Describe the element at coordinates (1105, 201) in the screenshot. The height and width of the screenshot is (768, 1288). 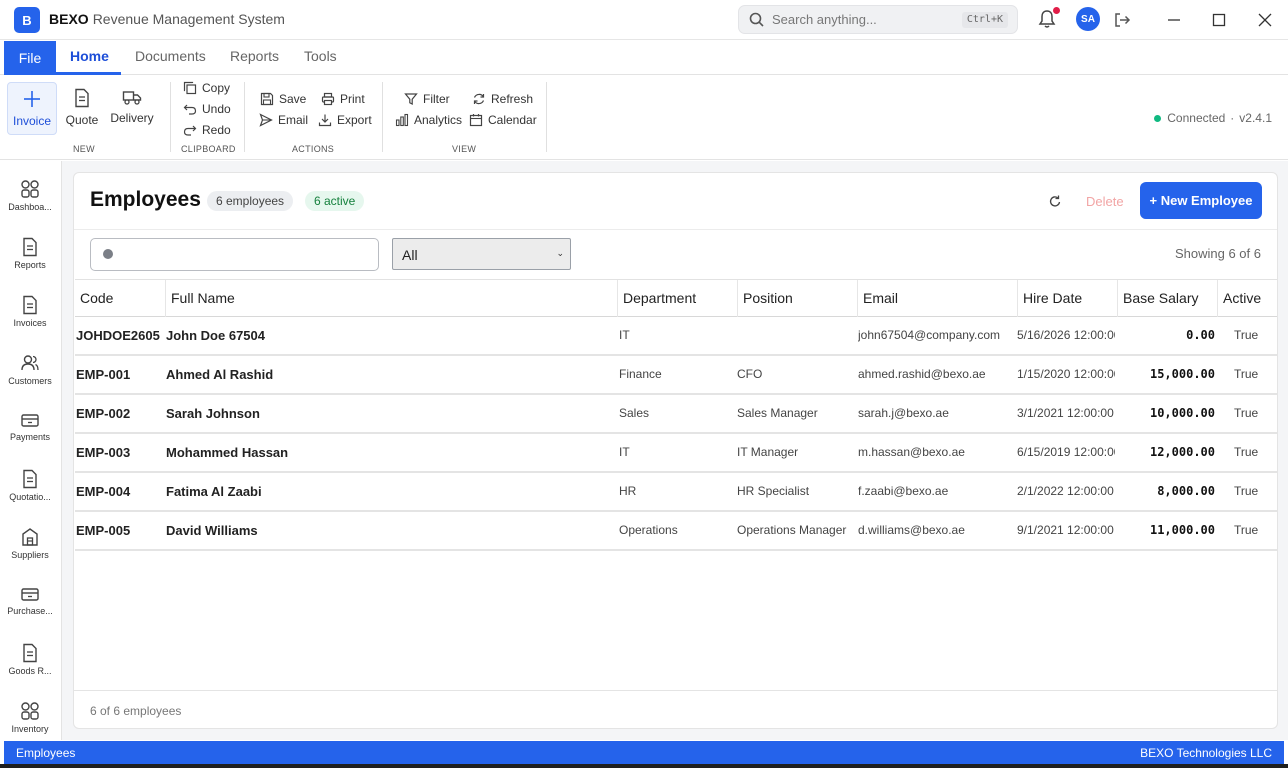
I see `delete-button: Delete` at that location.